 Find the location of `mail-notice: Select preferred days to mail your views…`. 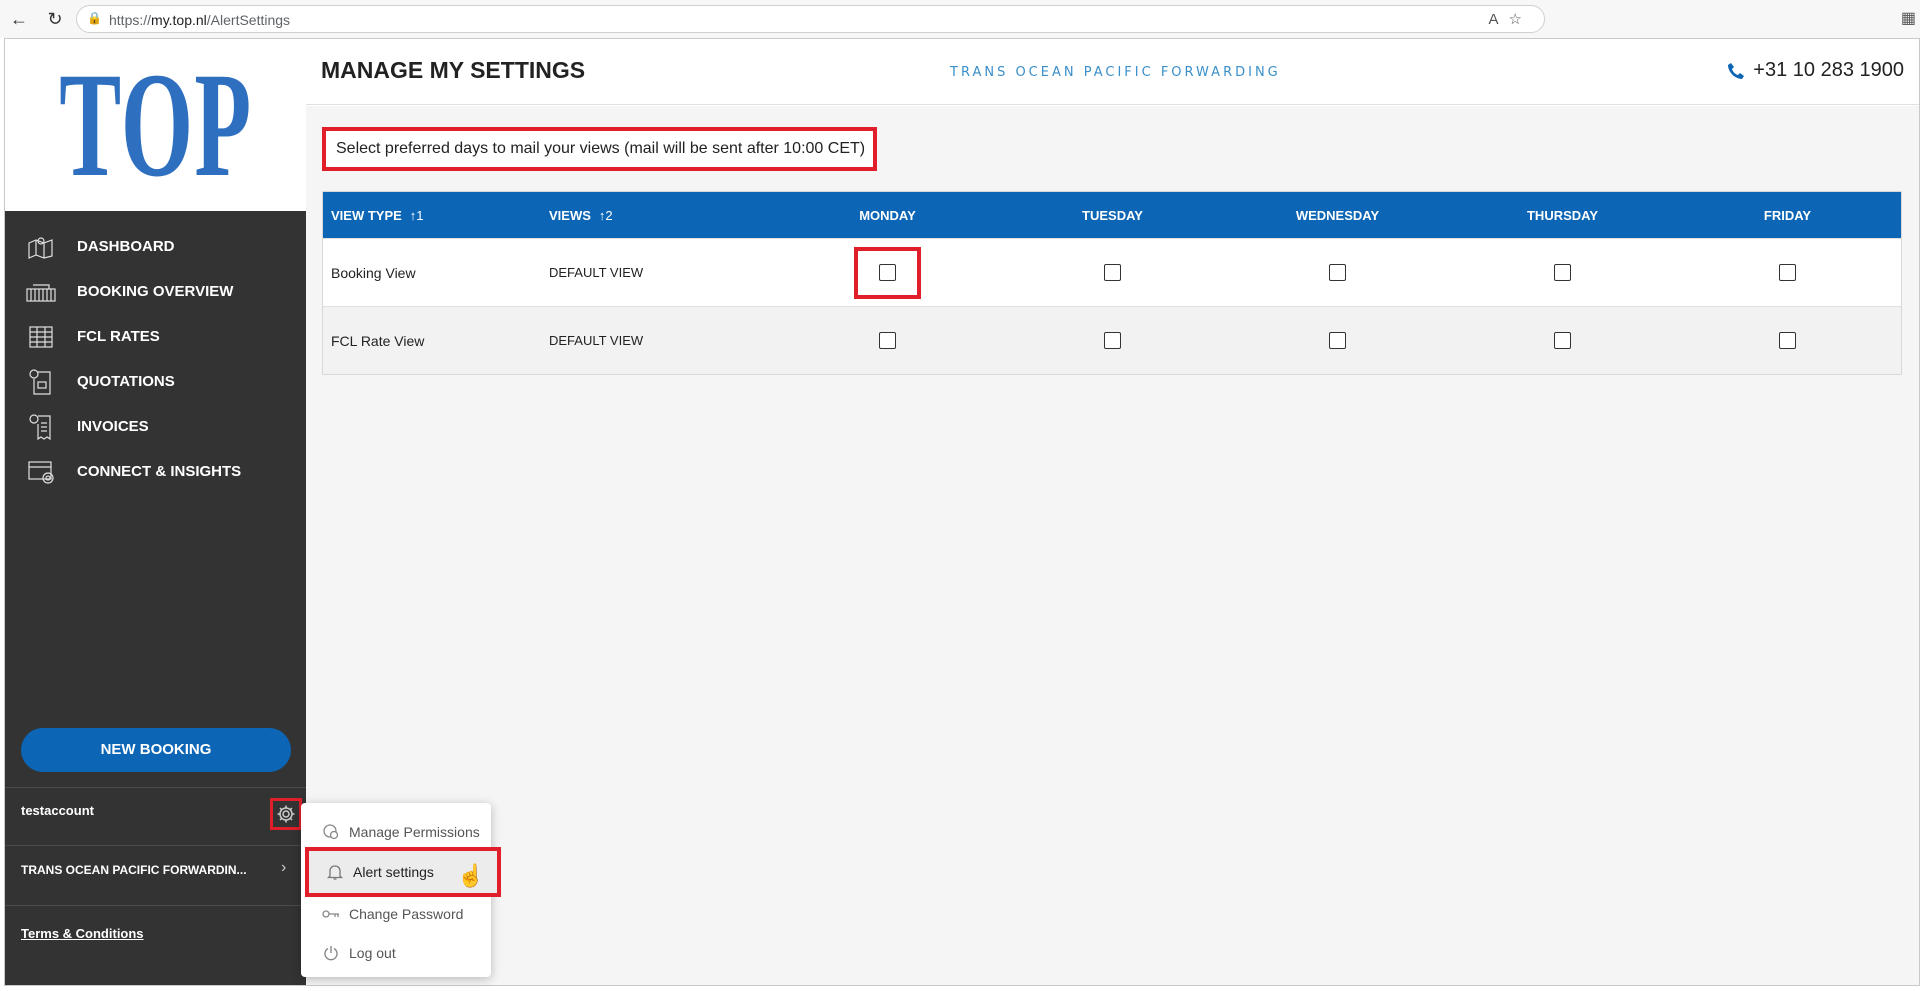

mail-notice: Select preferred days to mail your views… is located at coordinates (599, 149).